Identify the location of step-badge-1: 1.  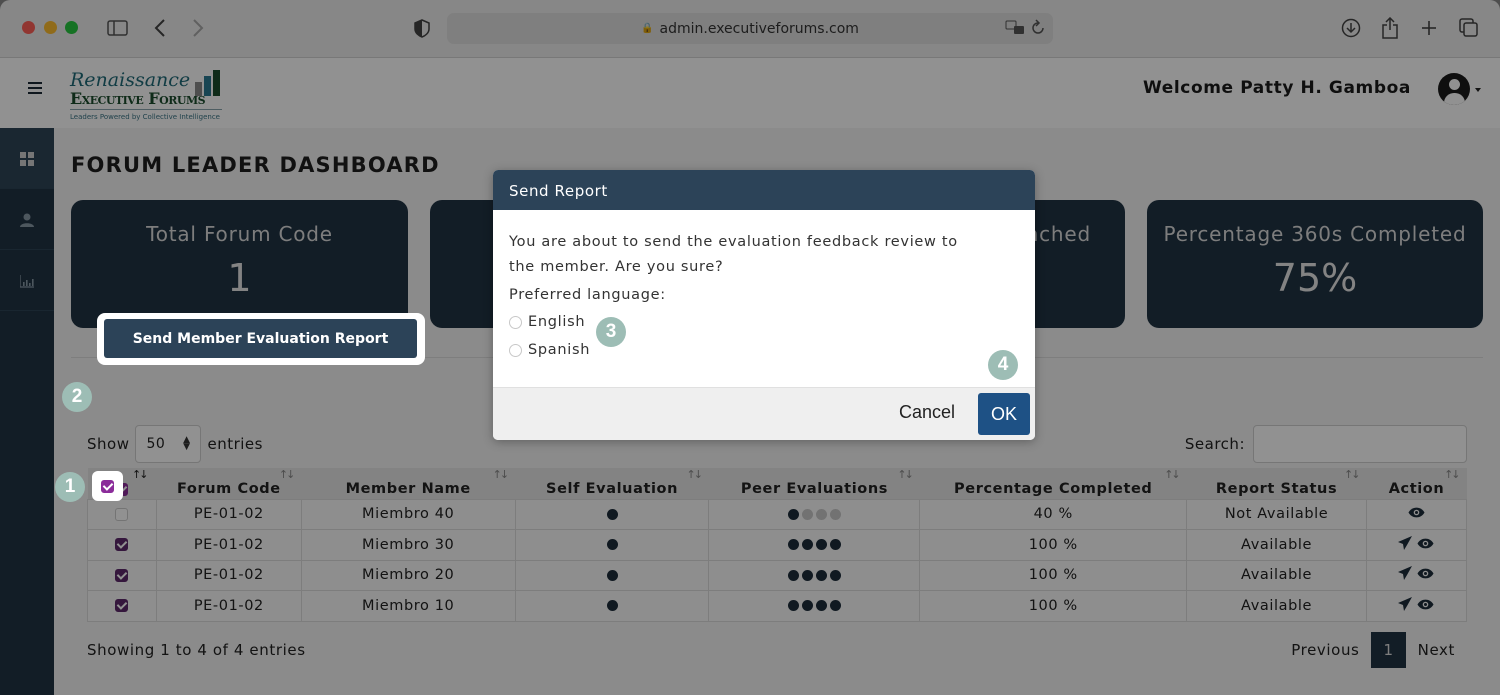
(70, 487).